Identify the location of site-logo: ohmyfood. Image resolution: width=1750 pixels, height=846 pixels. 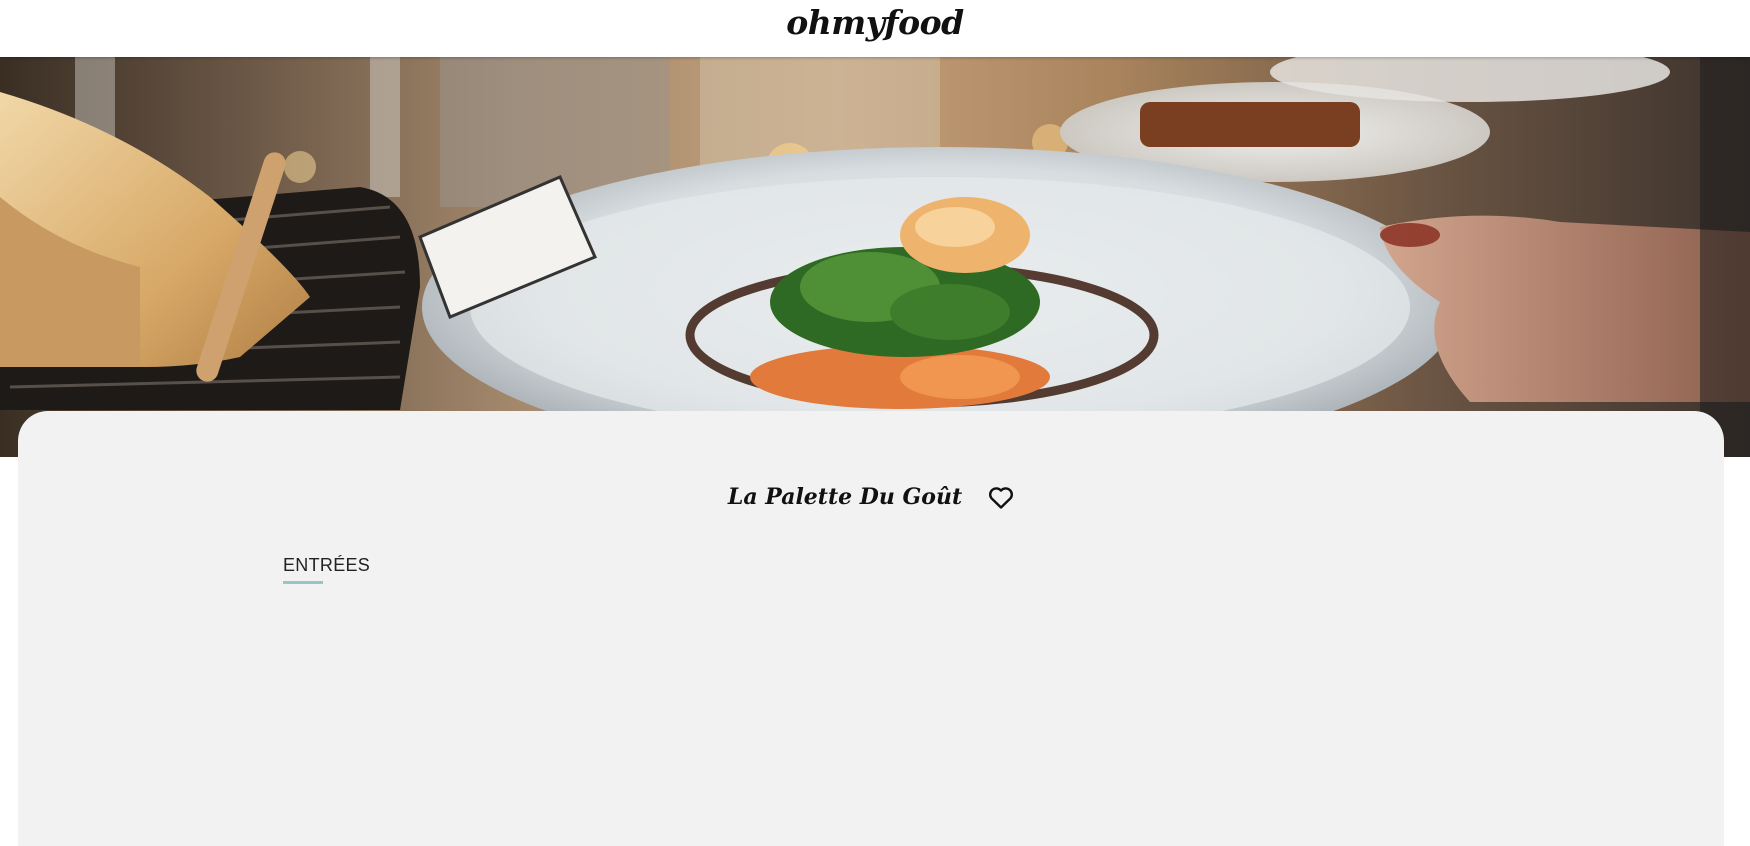
(875, 22).